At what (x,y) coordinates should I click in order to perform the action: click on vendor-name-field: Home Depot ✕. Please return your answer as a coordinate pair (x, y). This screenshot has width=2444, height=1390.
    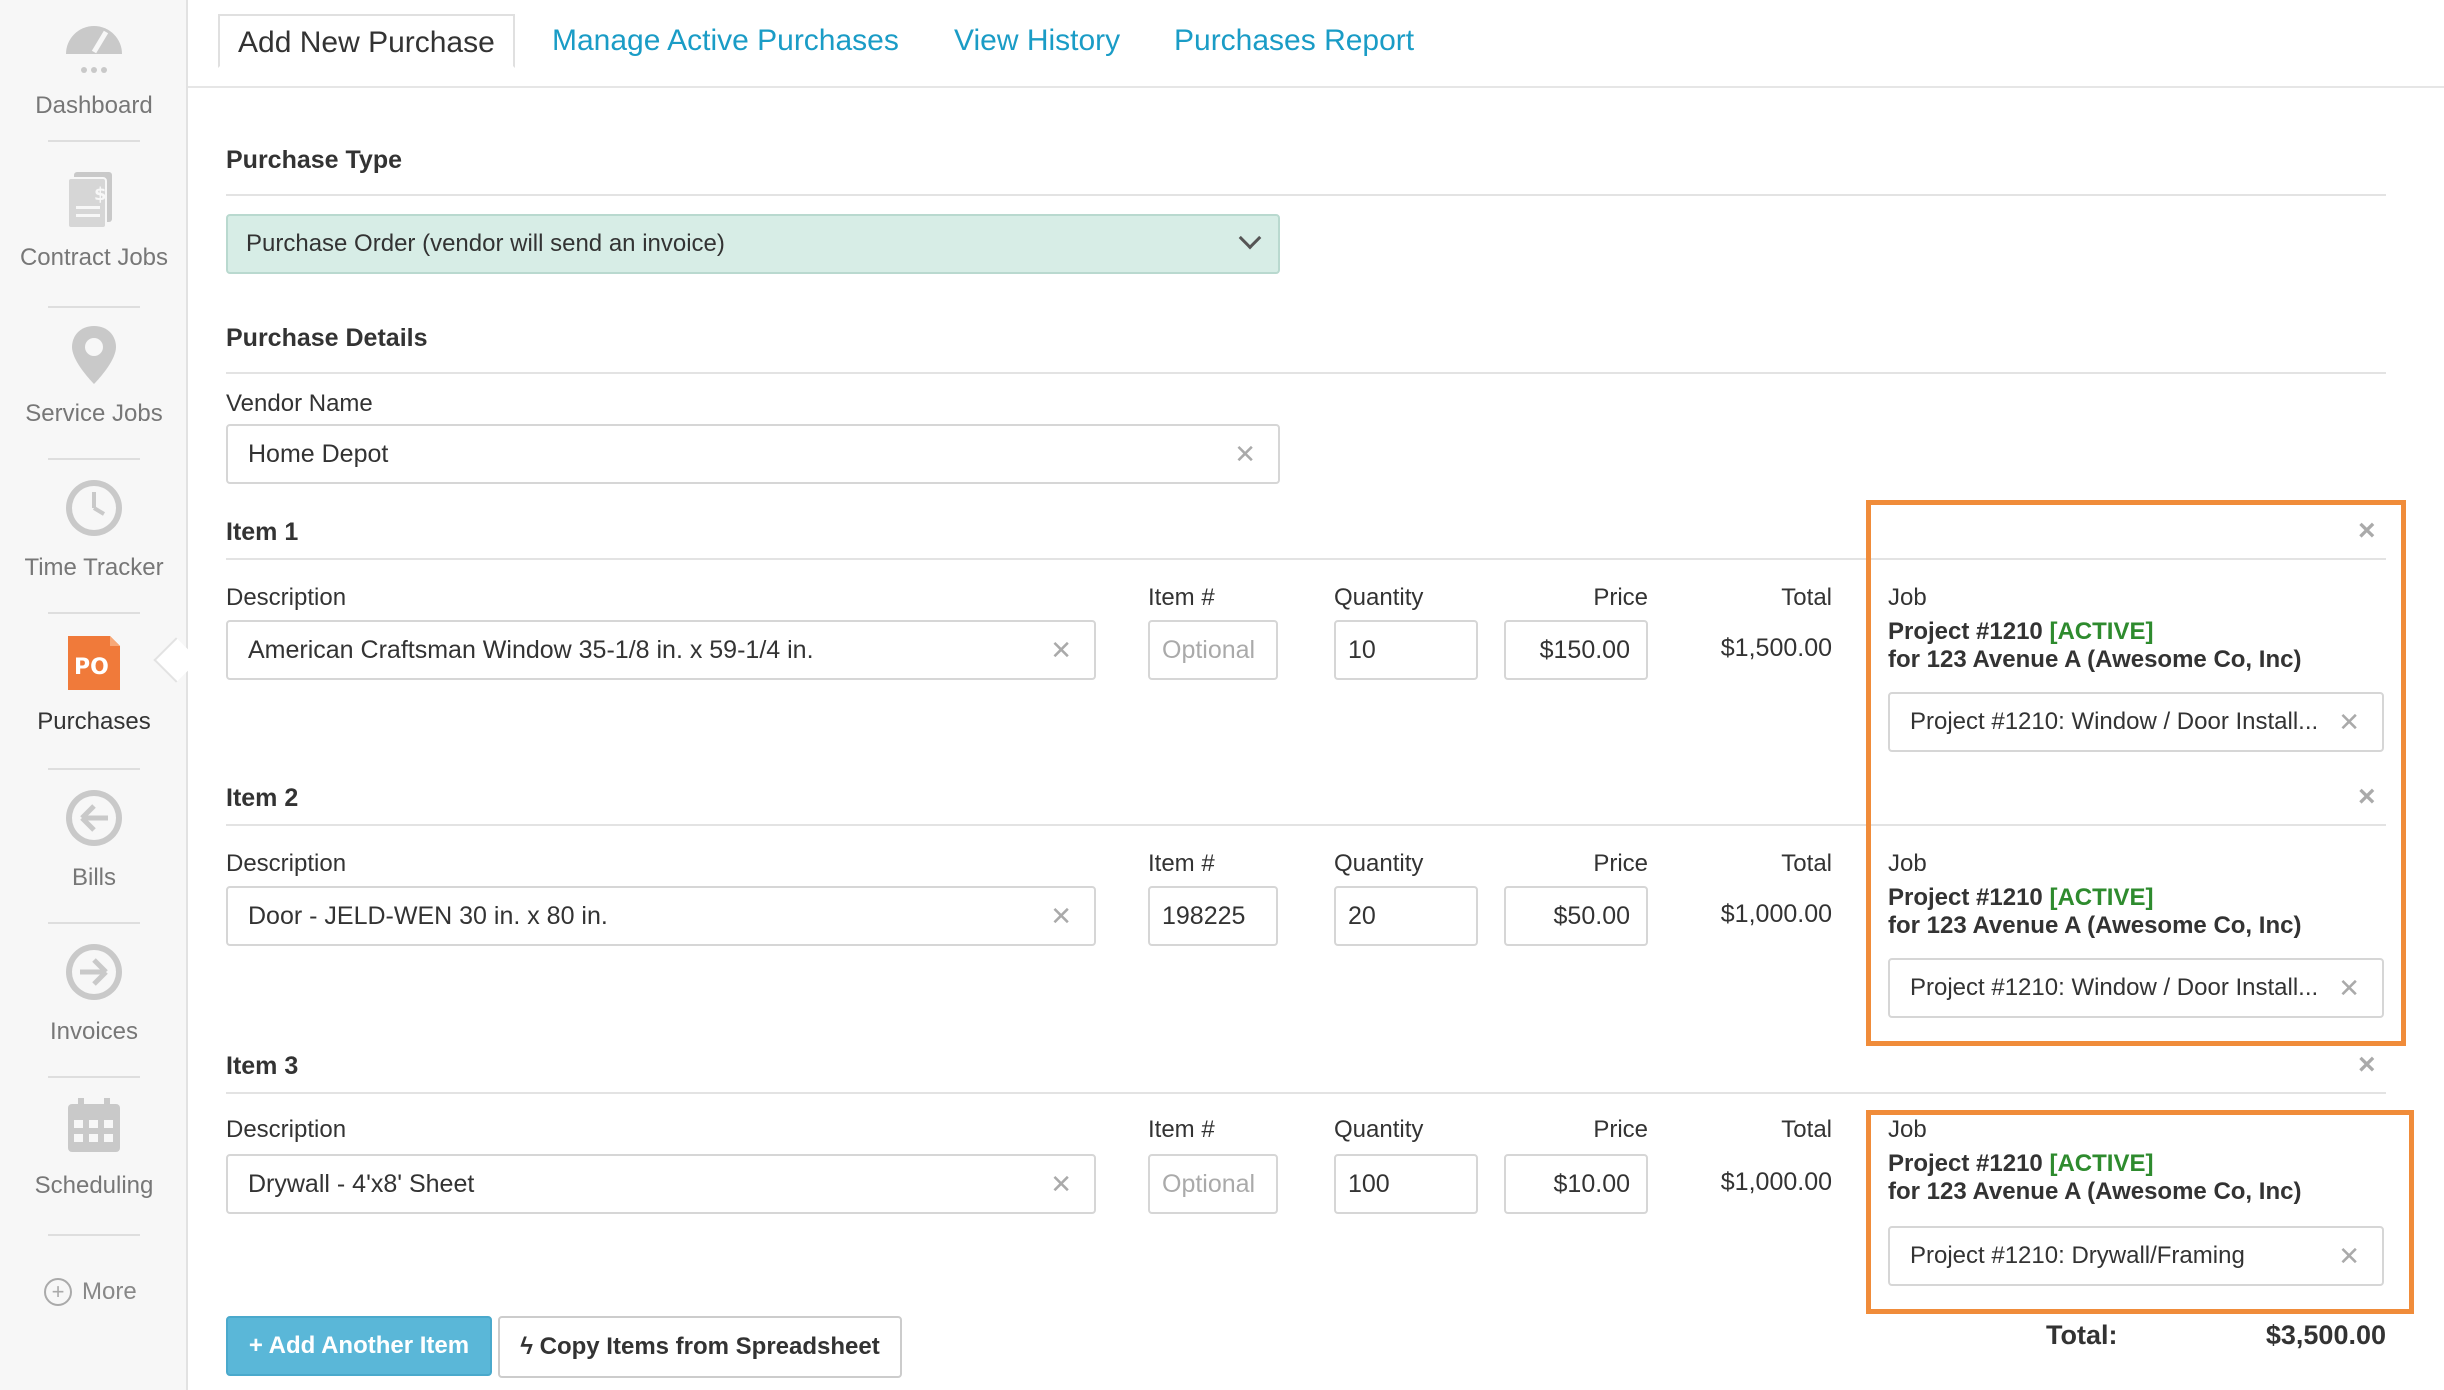
    Looking at the image, I should click on (753, 454).